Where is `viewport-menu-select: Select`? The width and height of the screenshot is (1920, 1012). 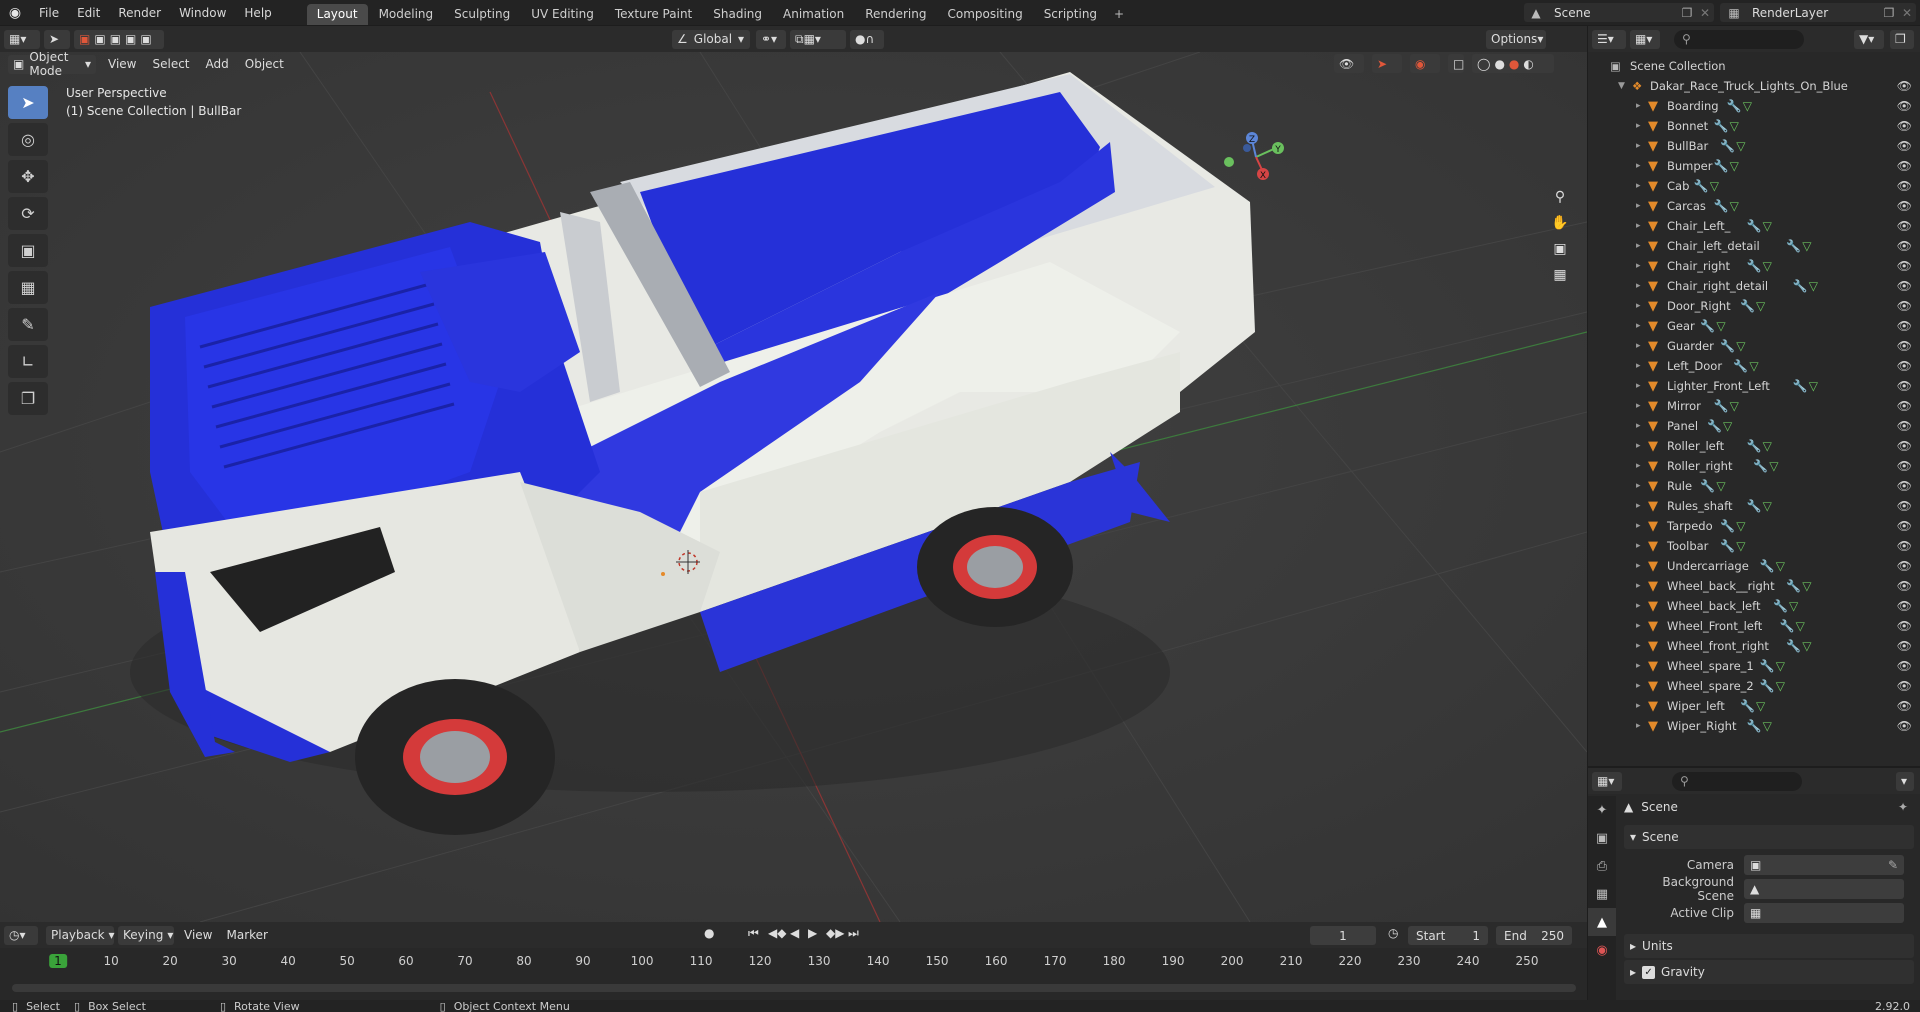 viewport-menu-select: Select is located at coordinates (170, 64).